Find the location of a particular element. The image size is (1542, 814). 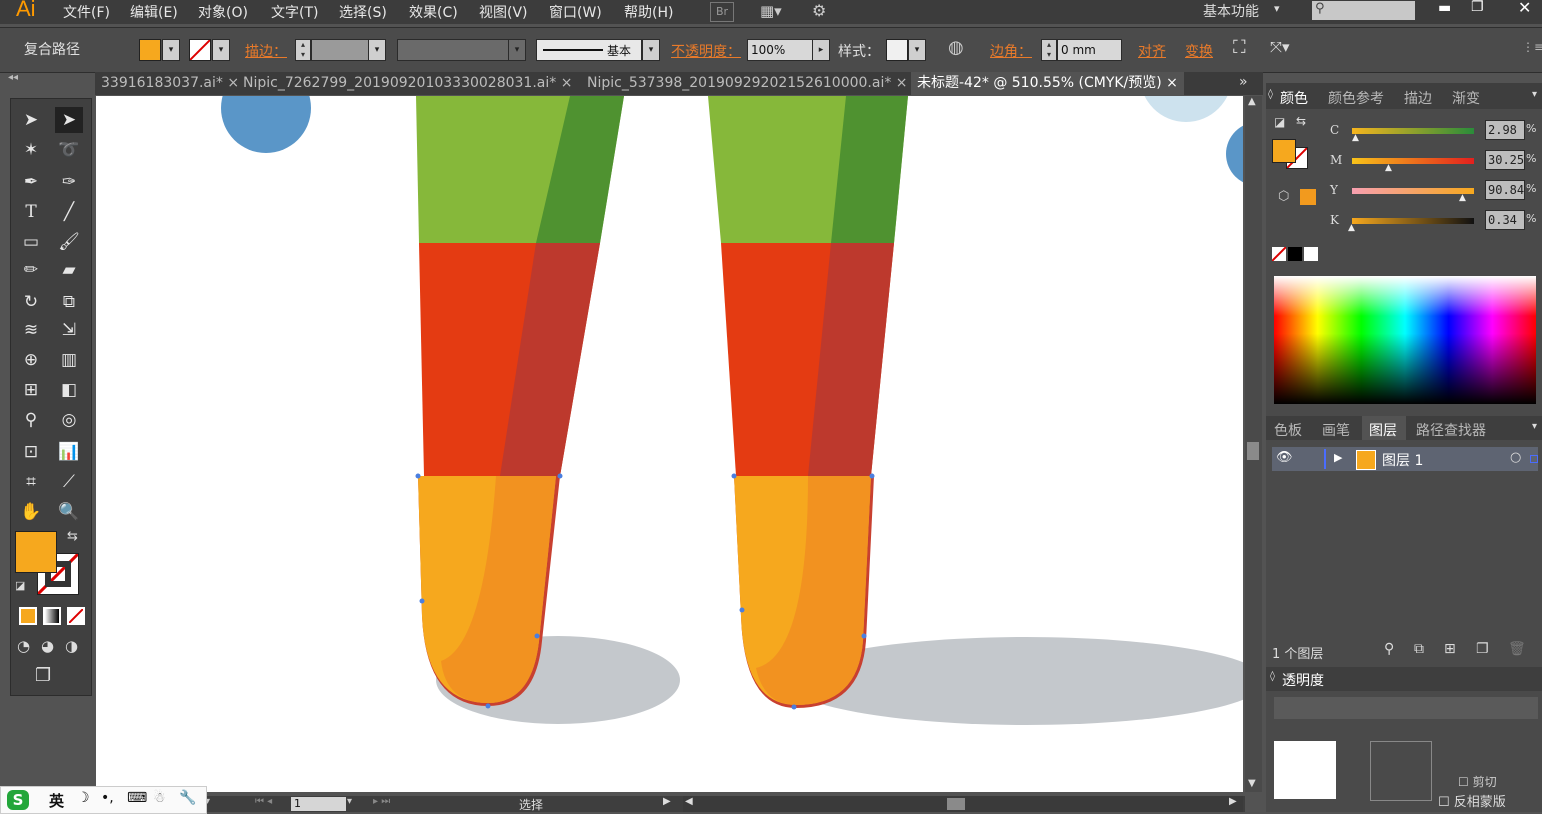

scale-tool-icon: ⧉ is located at coordinates (69, 302).